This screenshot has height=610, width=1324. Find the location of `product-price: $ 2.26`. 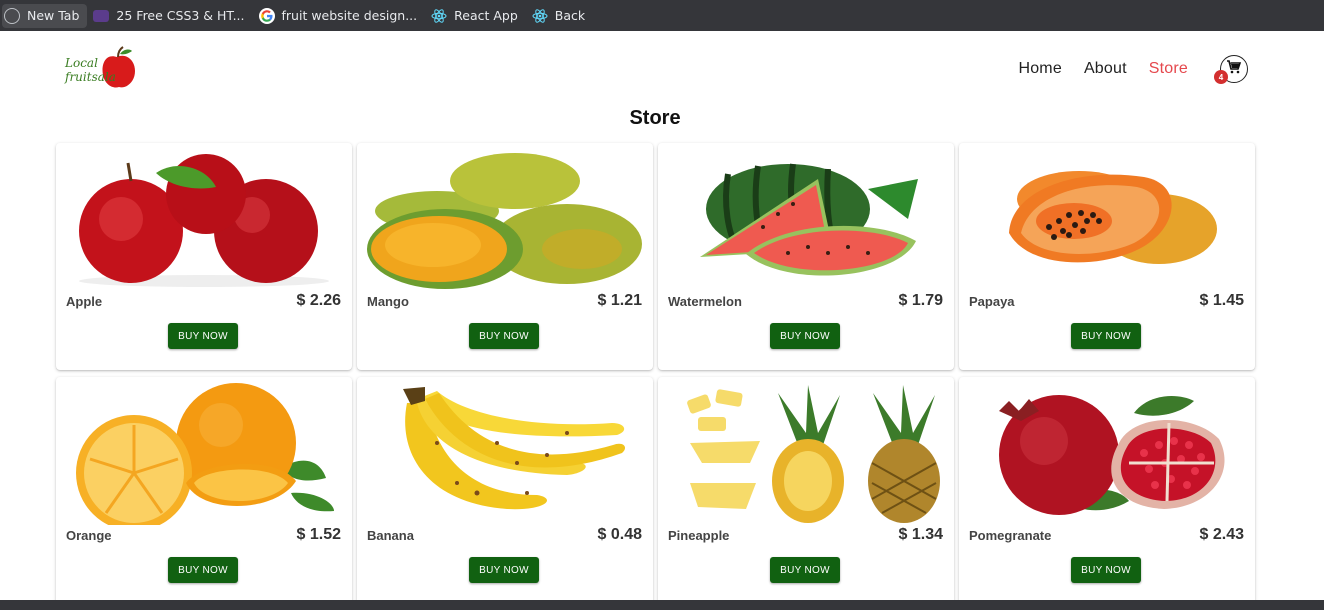

product-price: $ 2.26 is located at coordinates (318, 300).